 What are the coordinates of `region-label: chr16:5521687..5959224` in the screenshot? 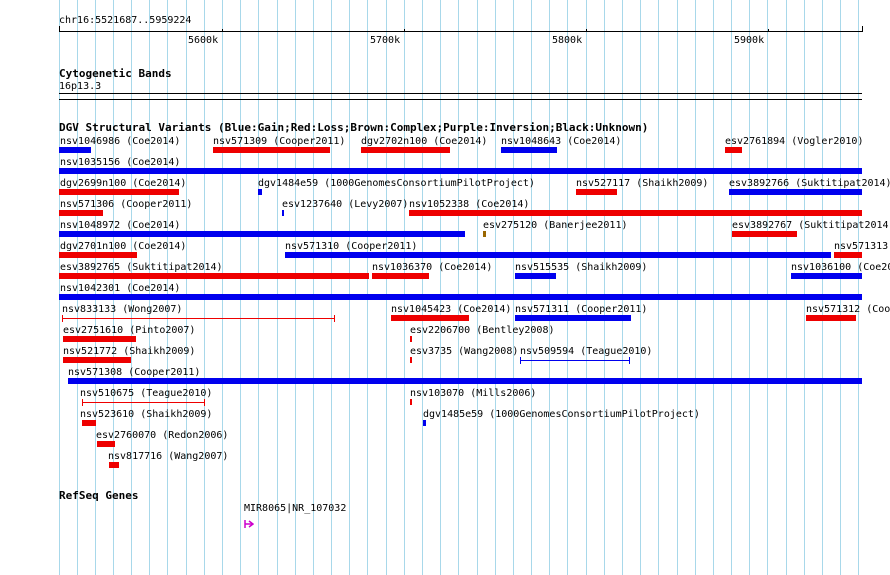 It's located at (125, 20).